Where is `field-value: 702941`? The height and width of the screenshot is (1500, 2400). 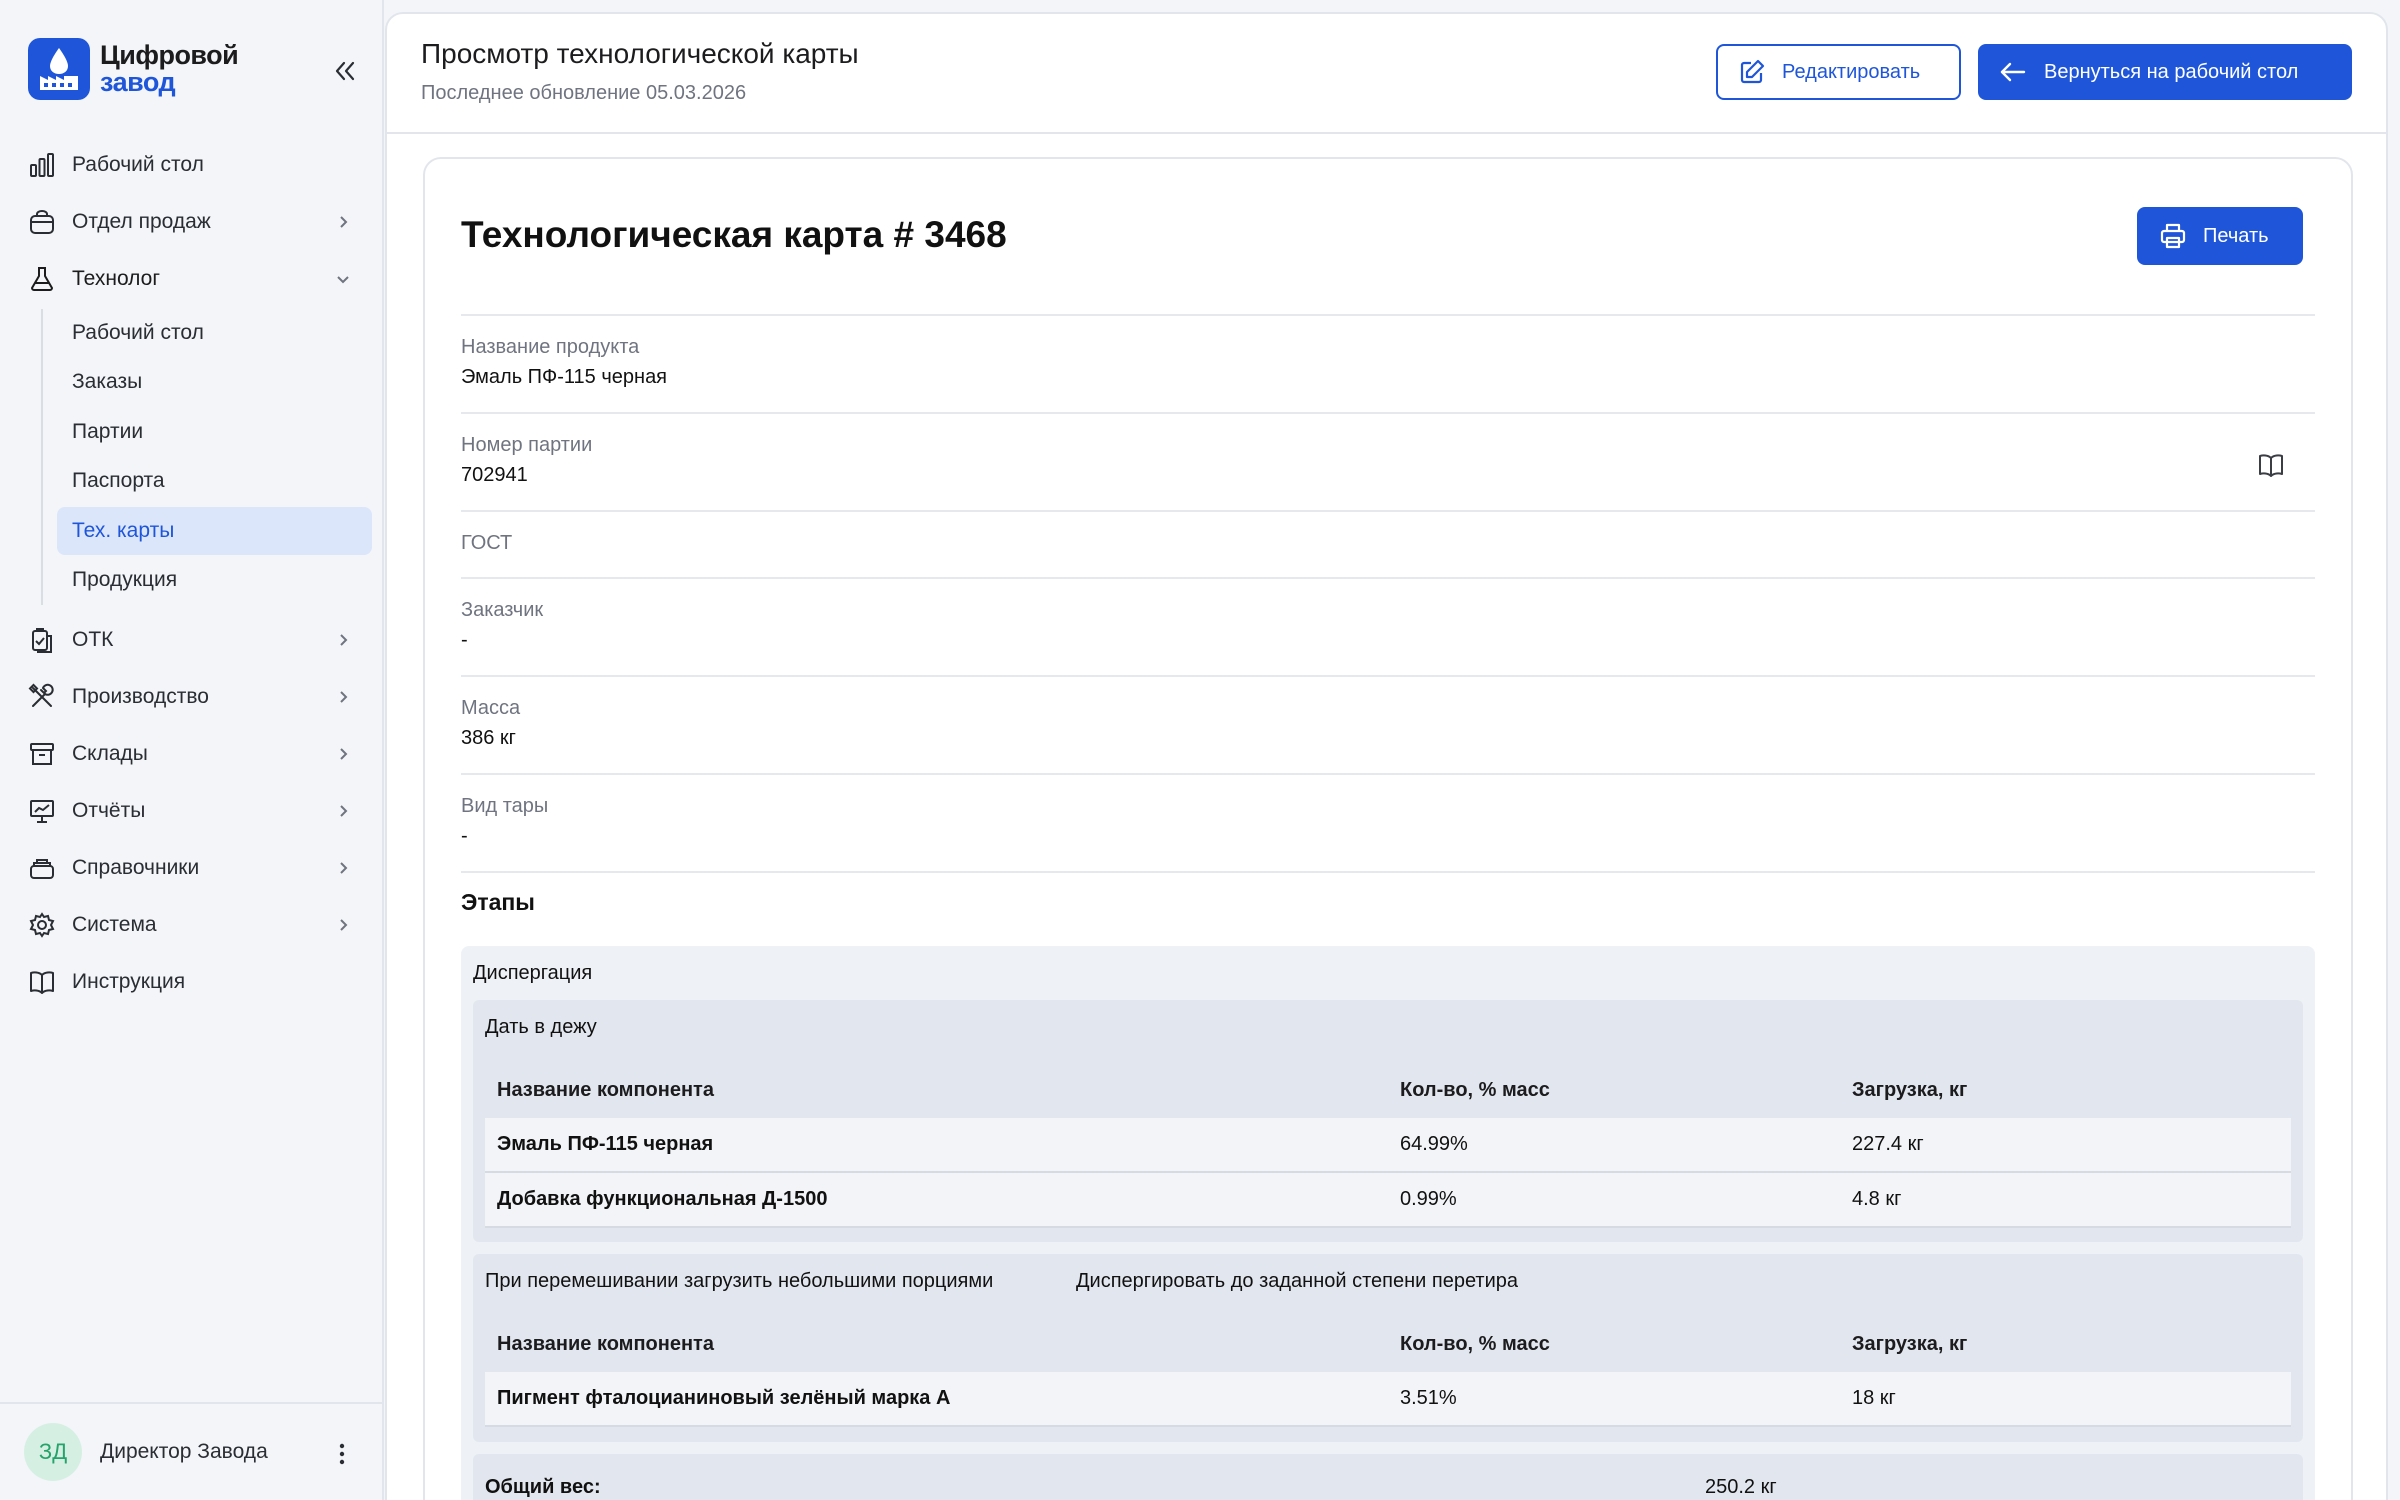 field-value: 702941 is located at coordinates (494, 475).